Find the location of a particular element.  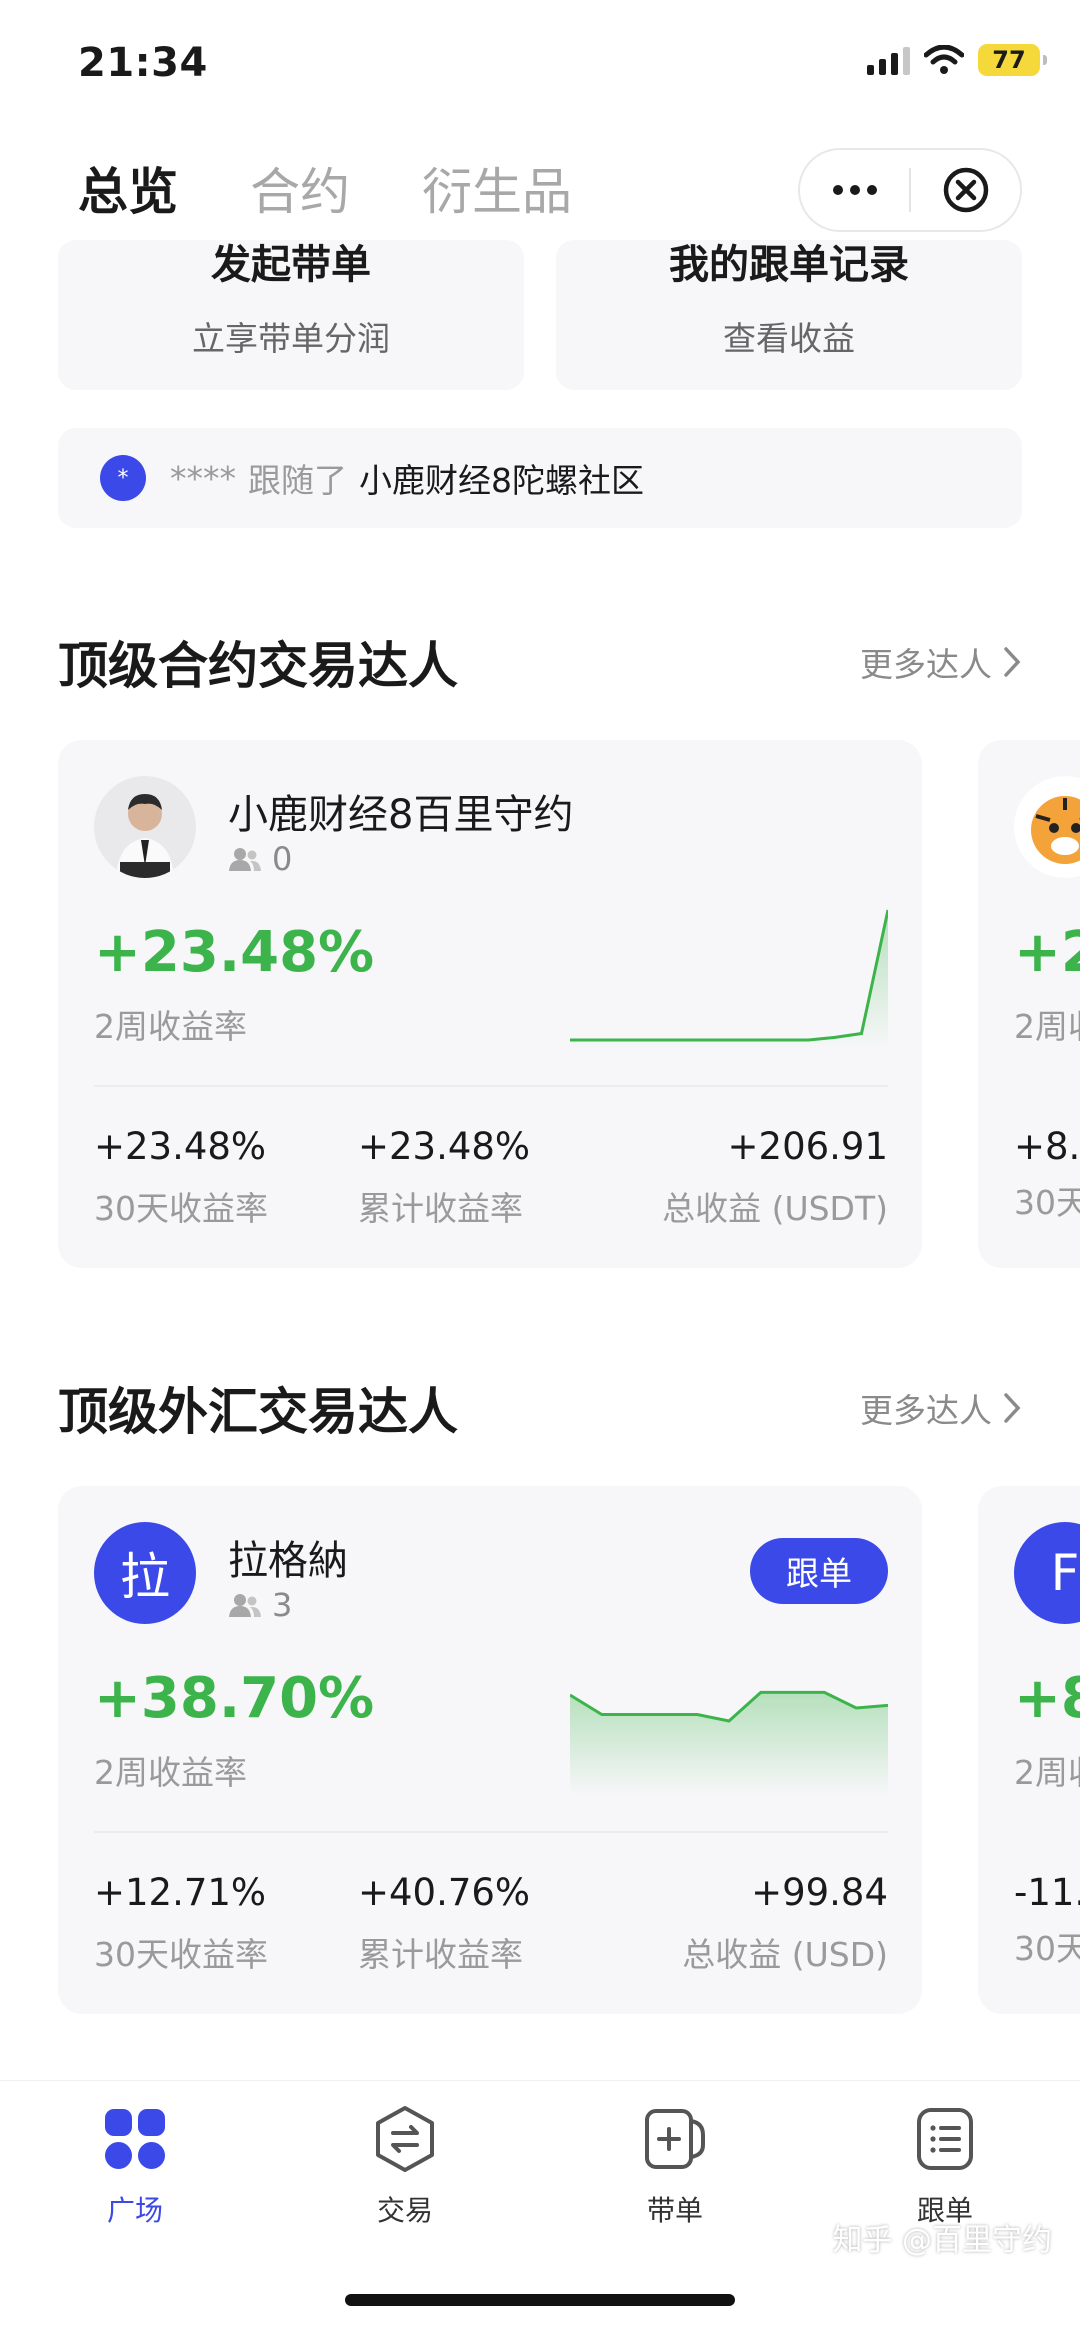

stat-total-value: +99.84 is located at coordinates (819, 1892).